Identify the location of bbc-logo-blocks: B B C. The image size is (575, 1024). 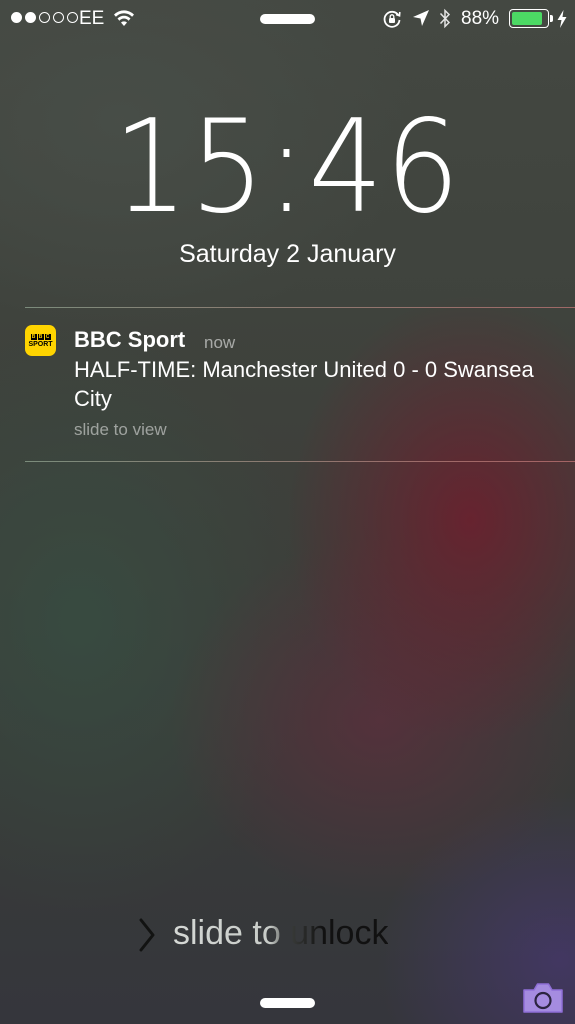
(40, 336).